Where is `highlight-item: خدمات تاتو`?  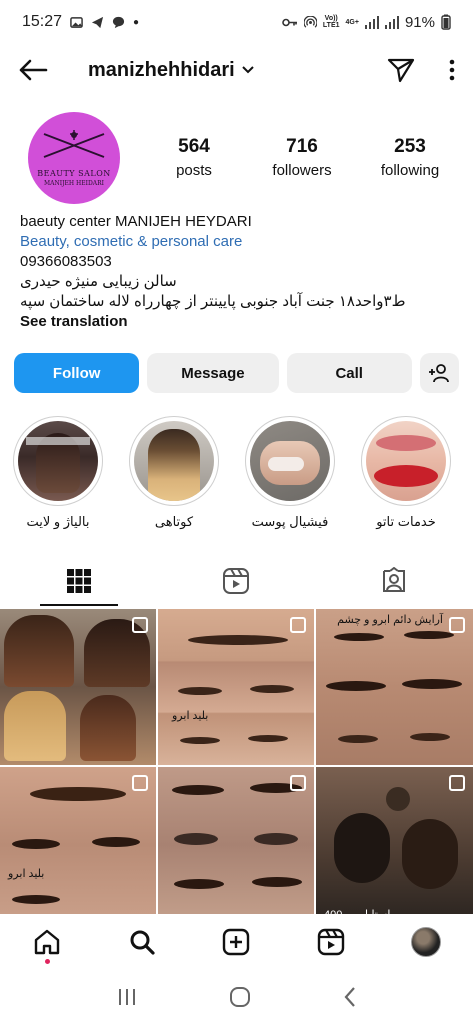
highlight-item: خدمات تاتو is located at coordinates (406, 473).